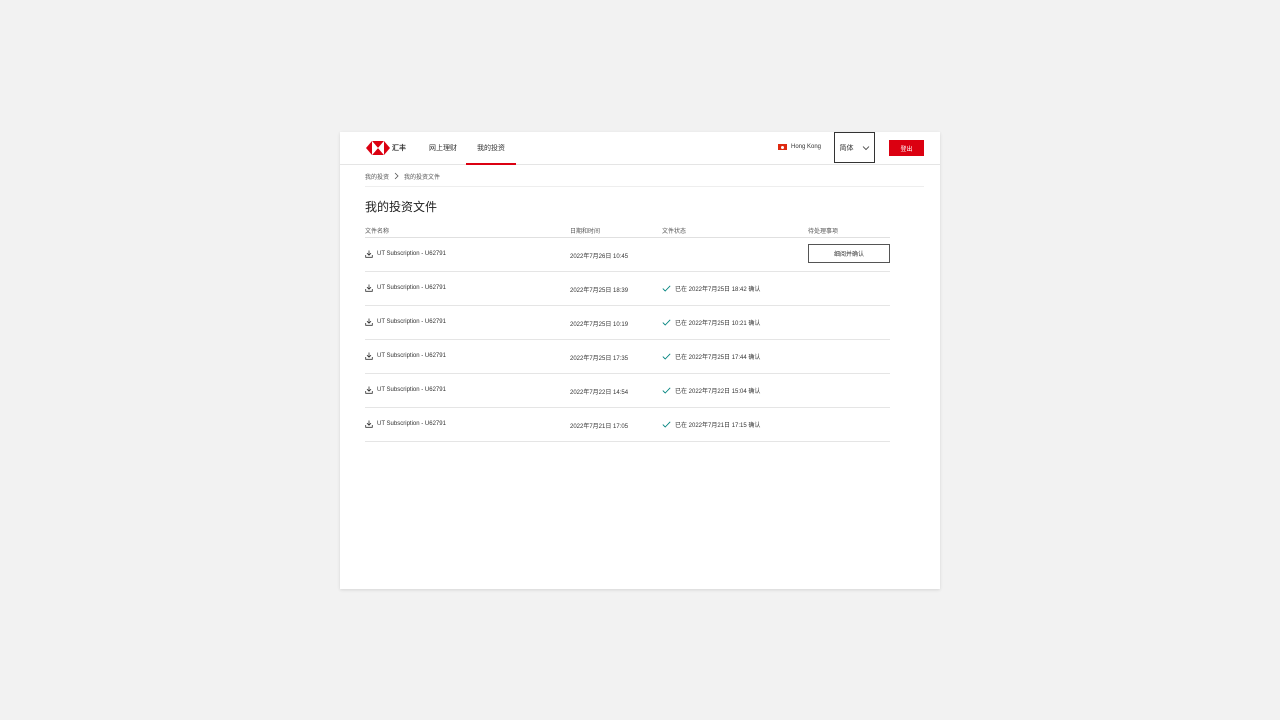  I want to click on document-datetime: 2022年7月22日 14:54, so click(599, 393).